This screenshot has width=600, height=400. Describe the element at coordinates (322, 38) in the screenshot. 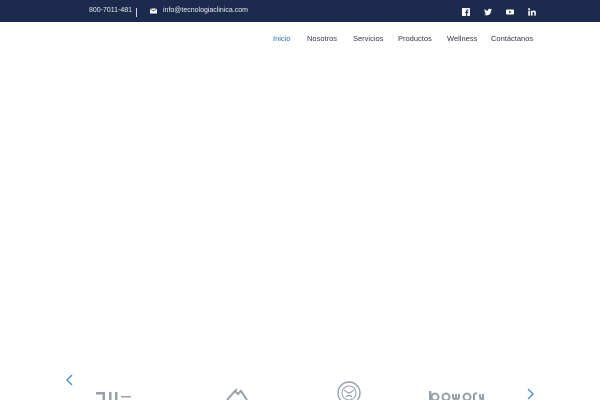

I see `nav-item-nosotros: Nosotros` at that location.